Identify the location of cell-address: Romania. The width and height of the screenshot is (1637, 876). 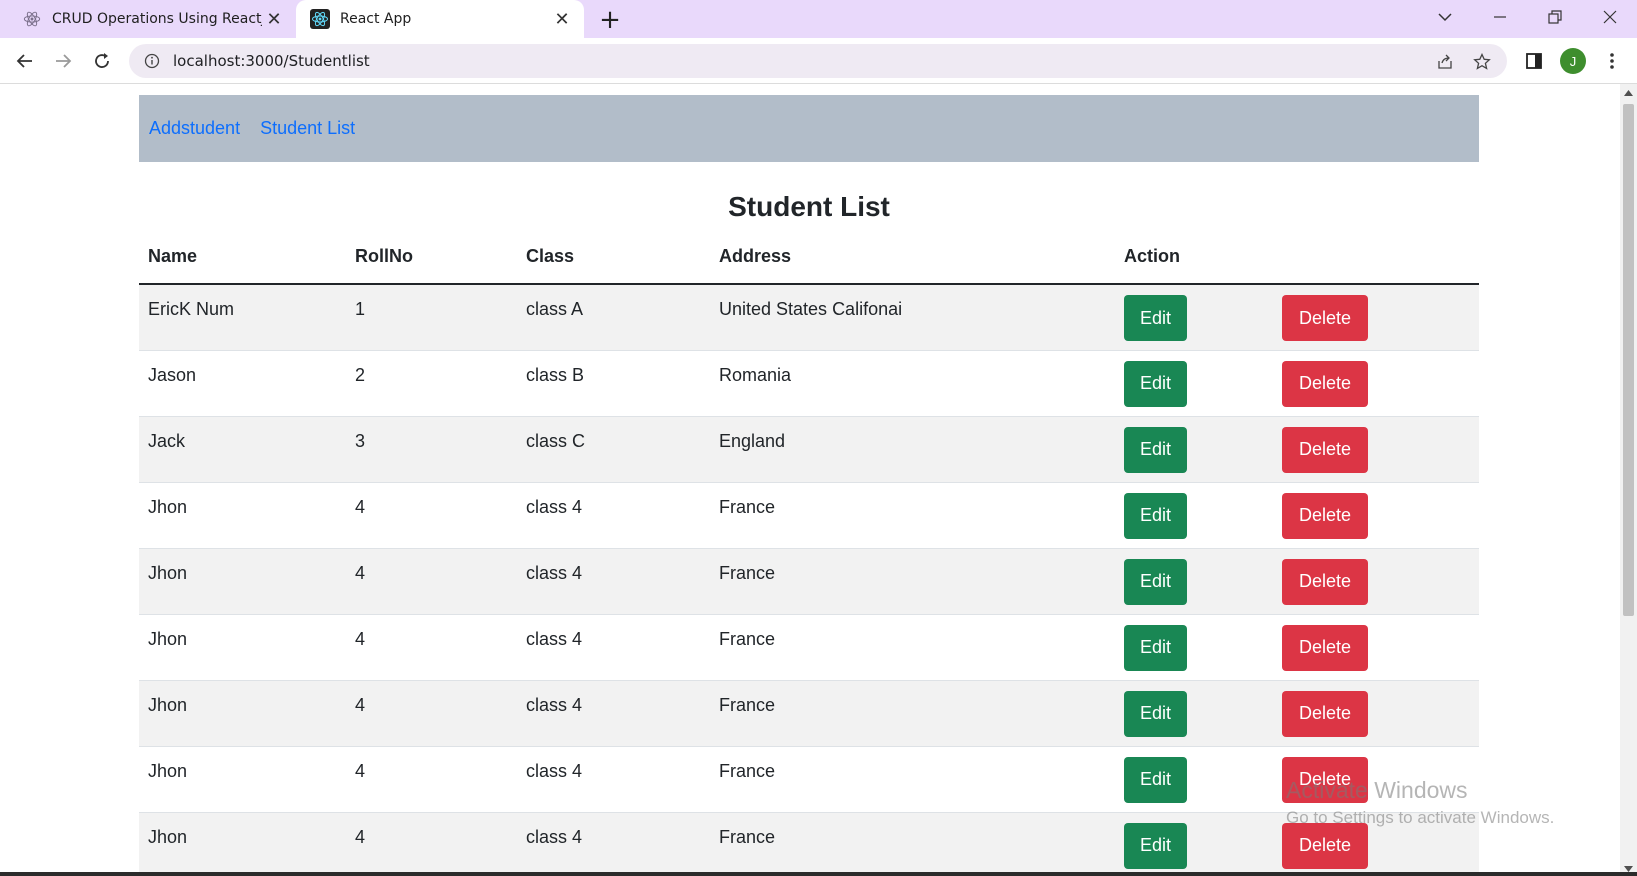
(912, 383).